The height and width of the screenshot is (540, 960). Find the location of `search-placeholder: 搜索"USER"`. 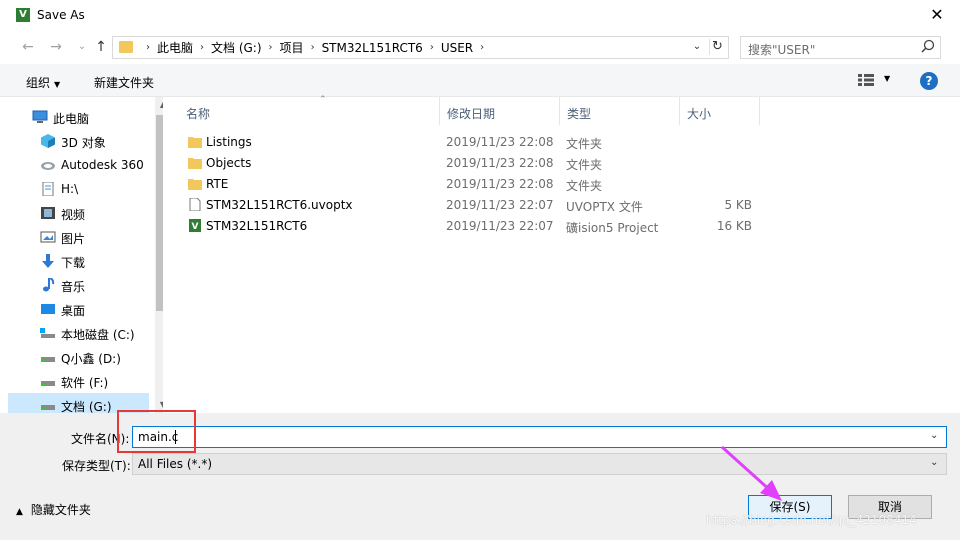

search-placeholder: 搜索"USER" is located at coordinates (782, 50).